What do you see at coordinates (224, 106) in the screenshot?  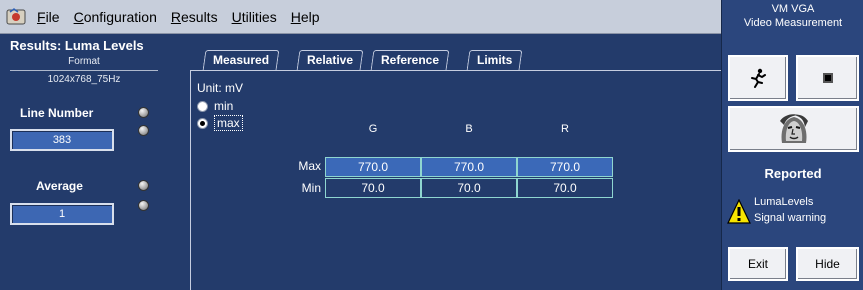 I see `radio-min-label: min` at bounding box center [224, 106].